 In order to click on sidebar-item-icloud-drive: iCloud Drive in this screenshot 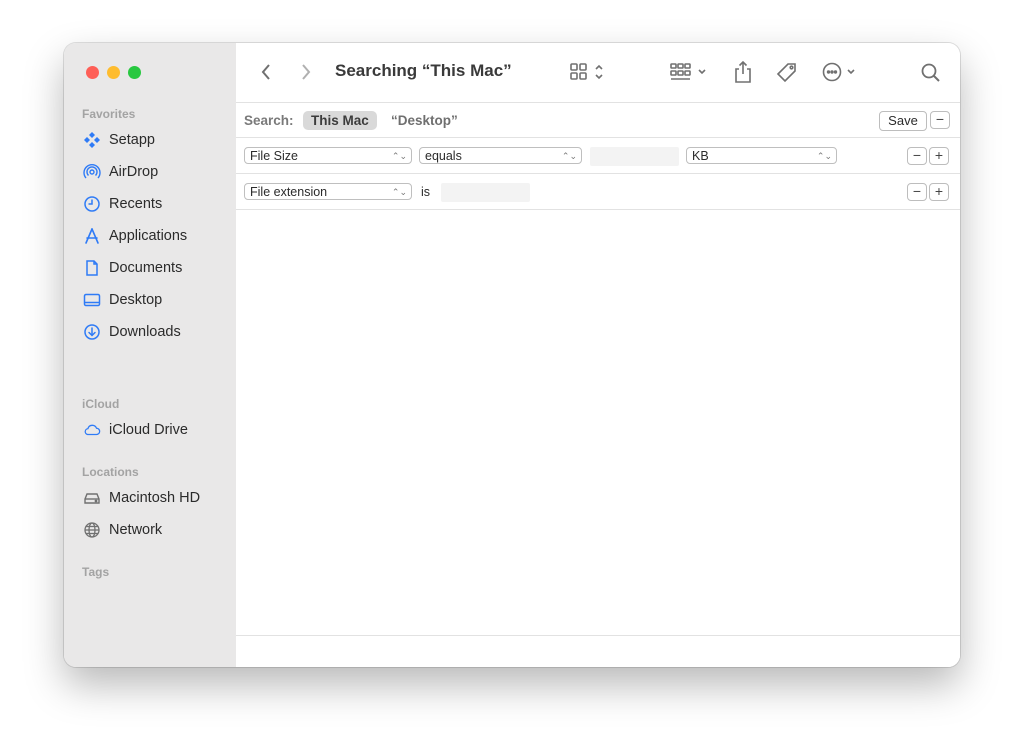, I will do `click(157, 430)`.